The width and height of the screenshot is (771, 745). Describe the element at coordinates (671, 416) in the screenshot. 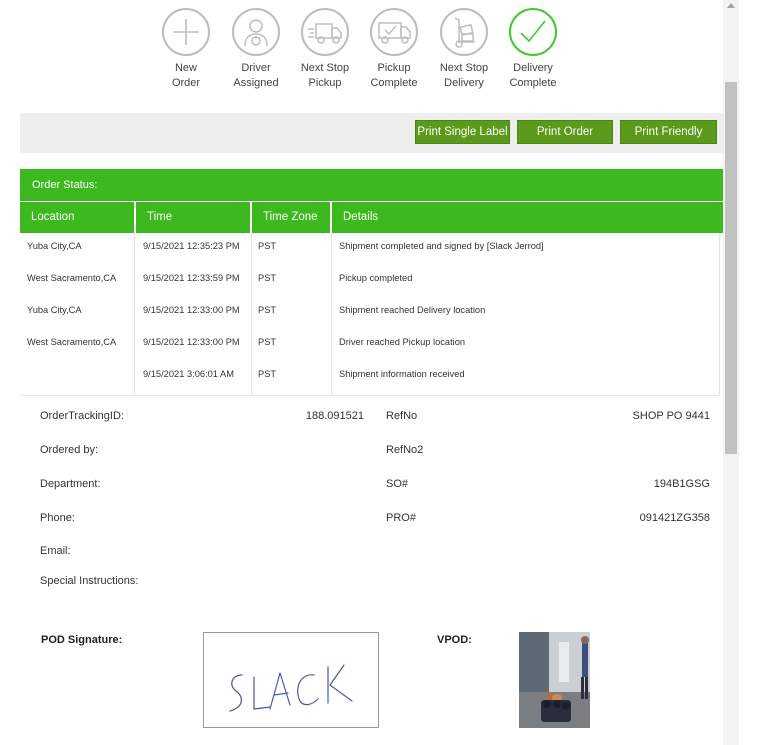

I see `refno-value: SHOP PO 9441` at that location.